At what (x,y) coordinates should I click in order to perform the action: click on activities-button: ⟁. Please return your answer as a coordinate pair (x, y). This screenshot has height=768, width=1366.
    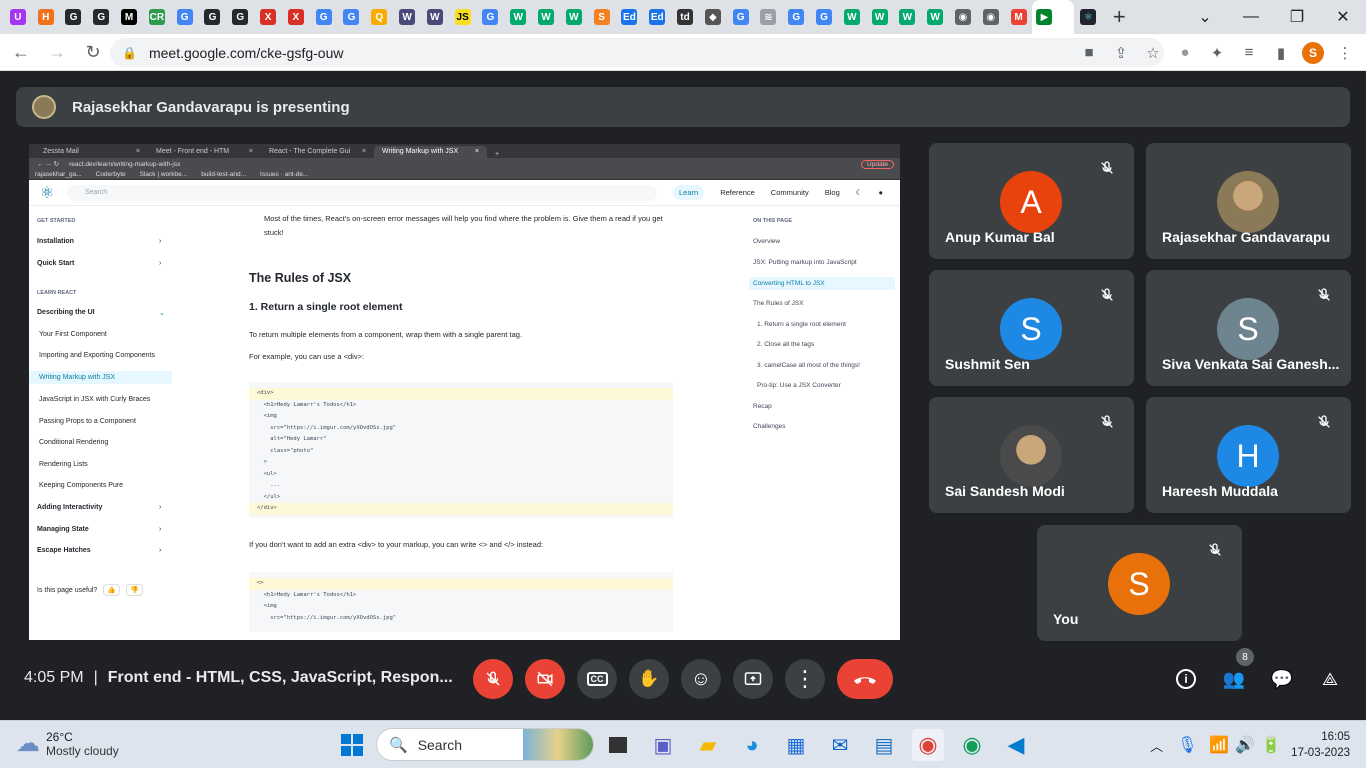
    Looking at the image, I should click on (1330, 679).